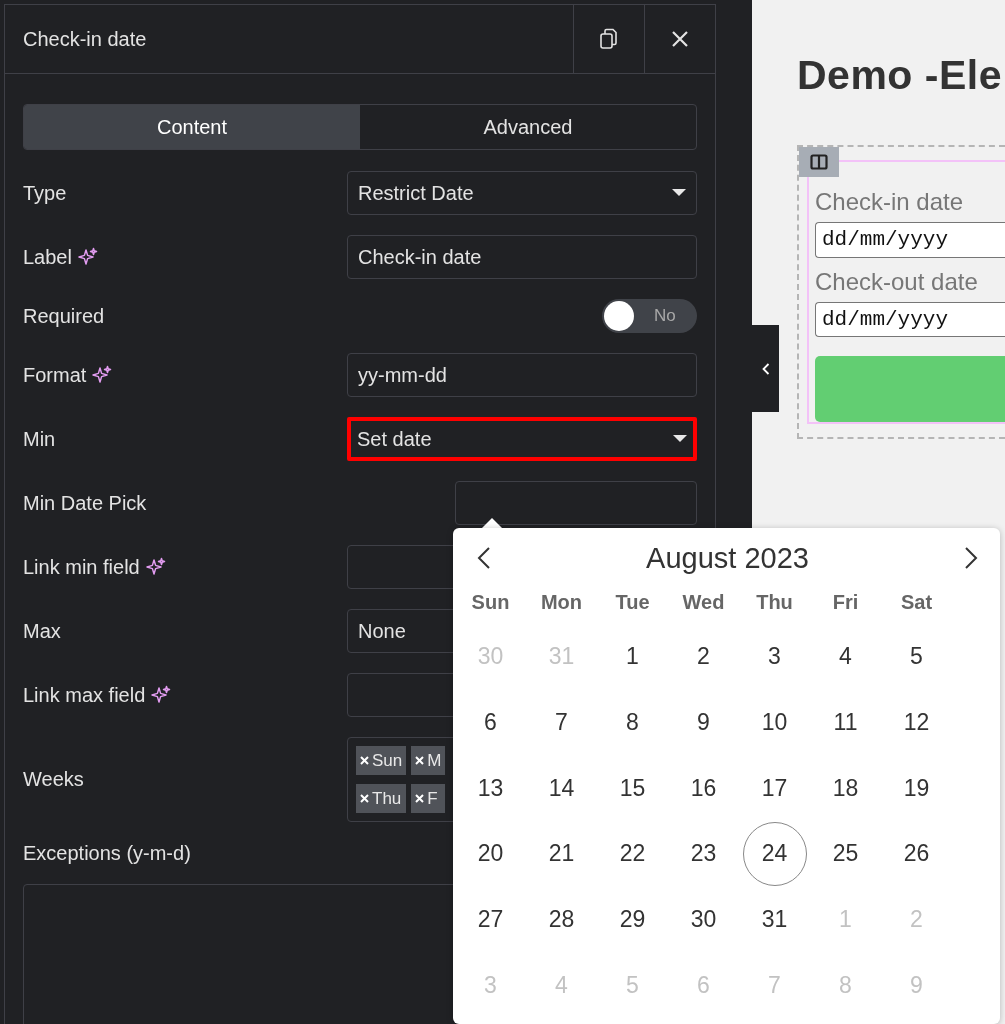  I want to click on field-label: Link max field, so click(84, 695).